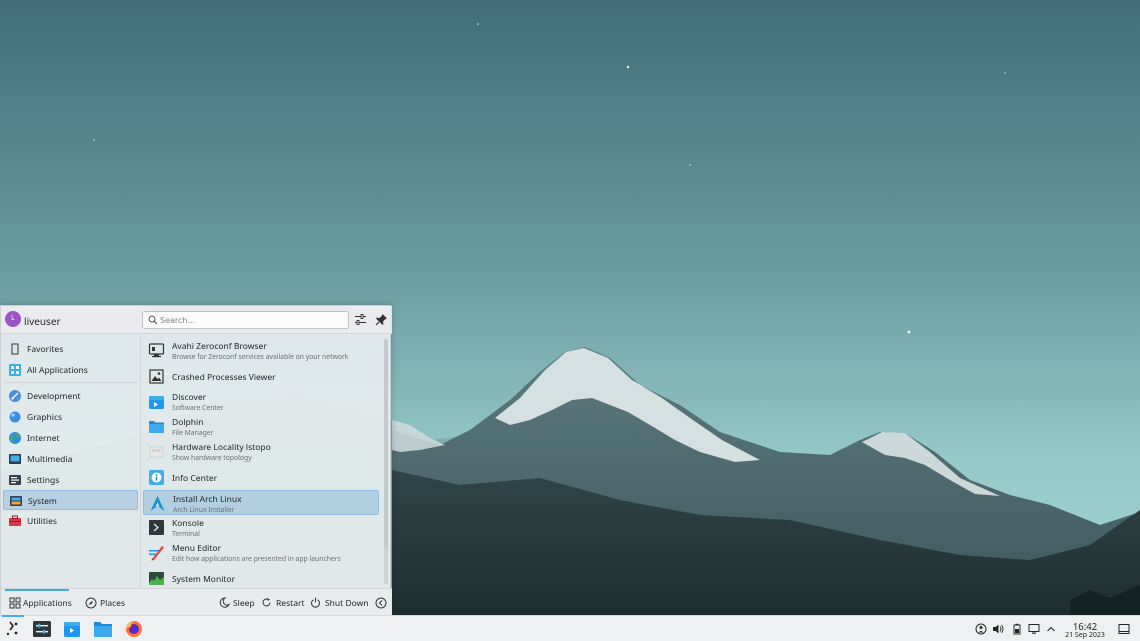 Image resolution: width=1140 pixels, height=641 pixels. I want to click on restart-button: Restart, so click(283, 602).